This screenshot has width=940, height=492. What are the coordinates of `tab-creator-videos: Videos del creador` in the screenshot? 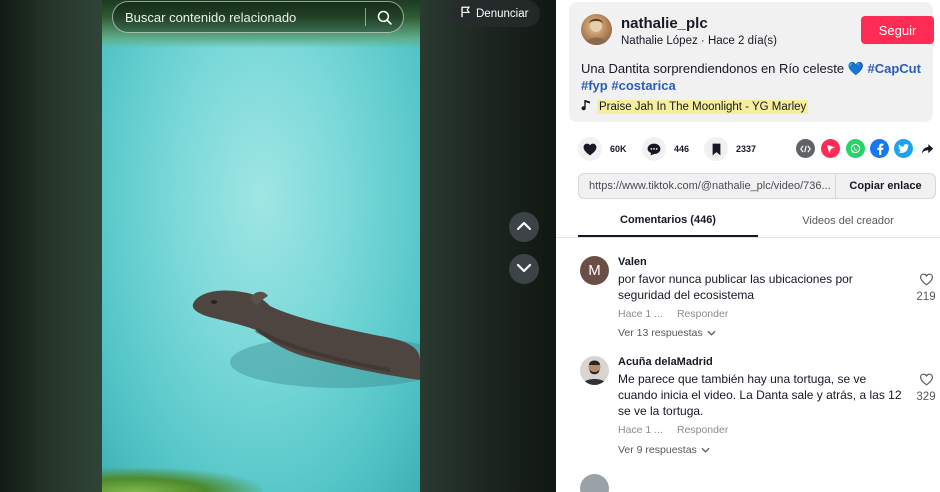 It's located at (848, 221).